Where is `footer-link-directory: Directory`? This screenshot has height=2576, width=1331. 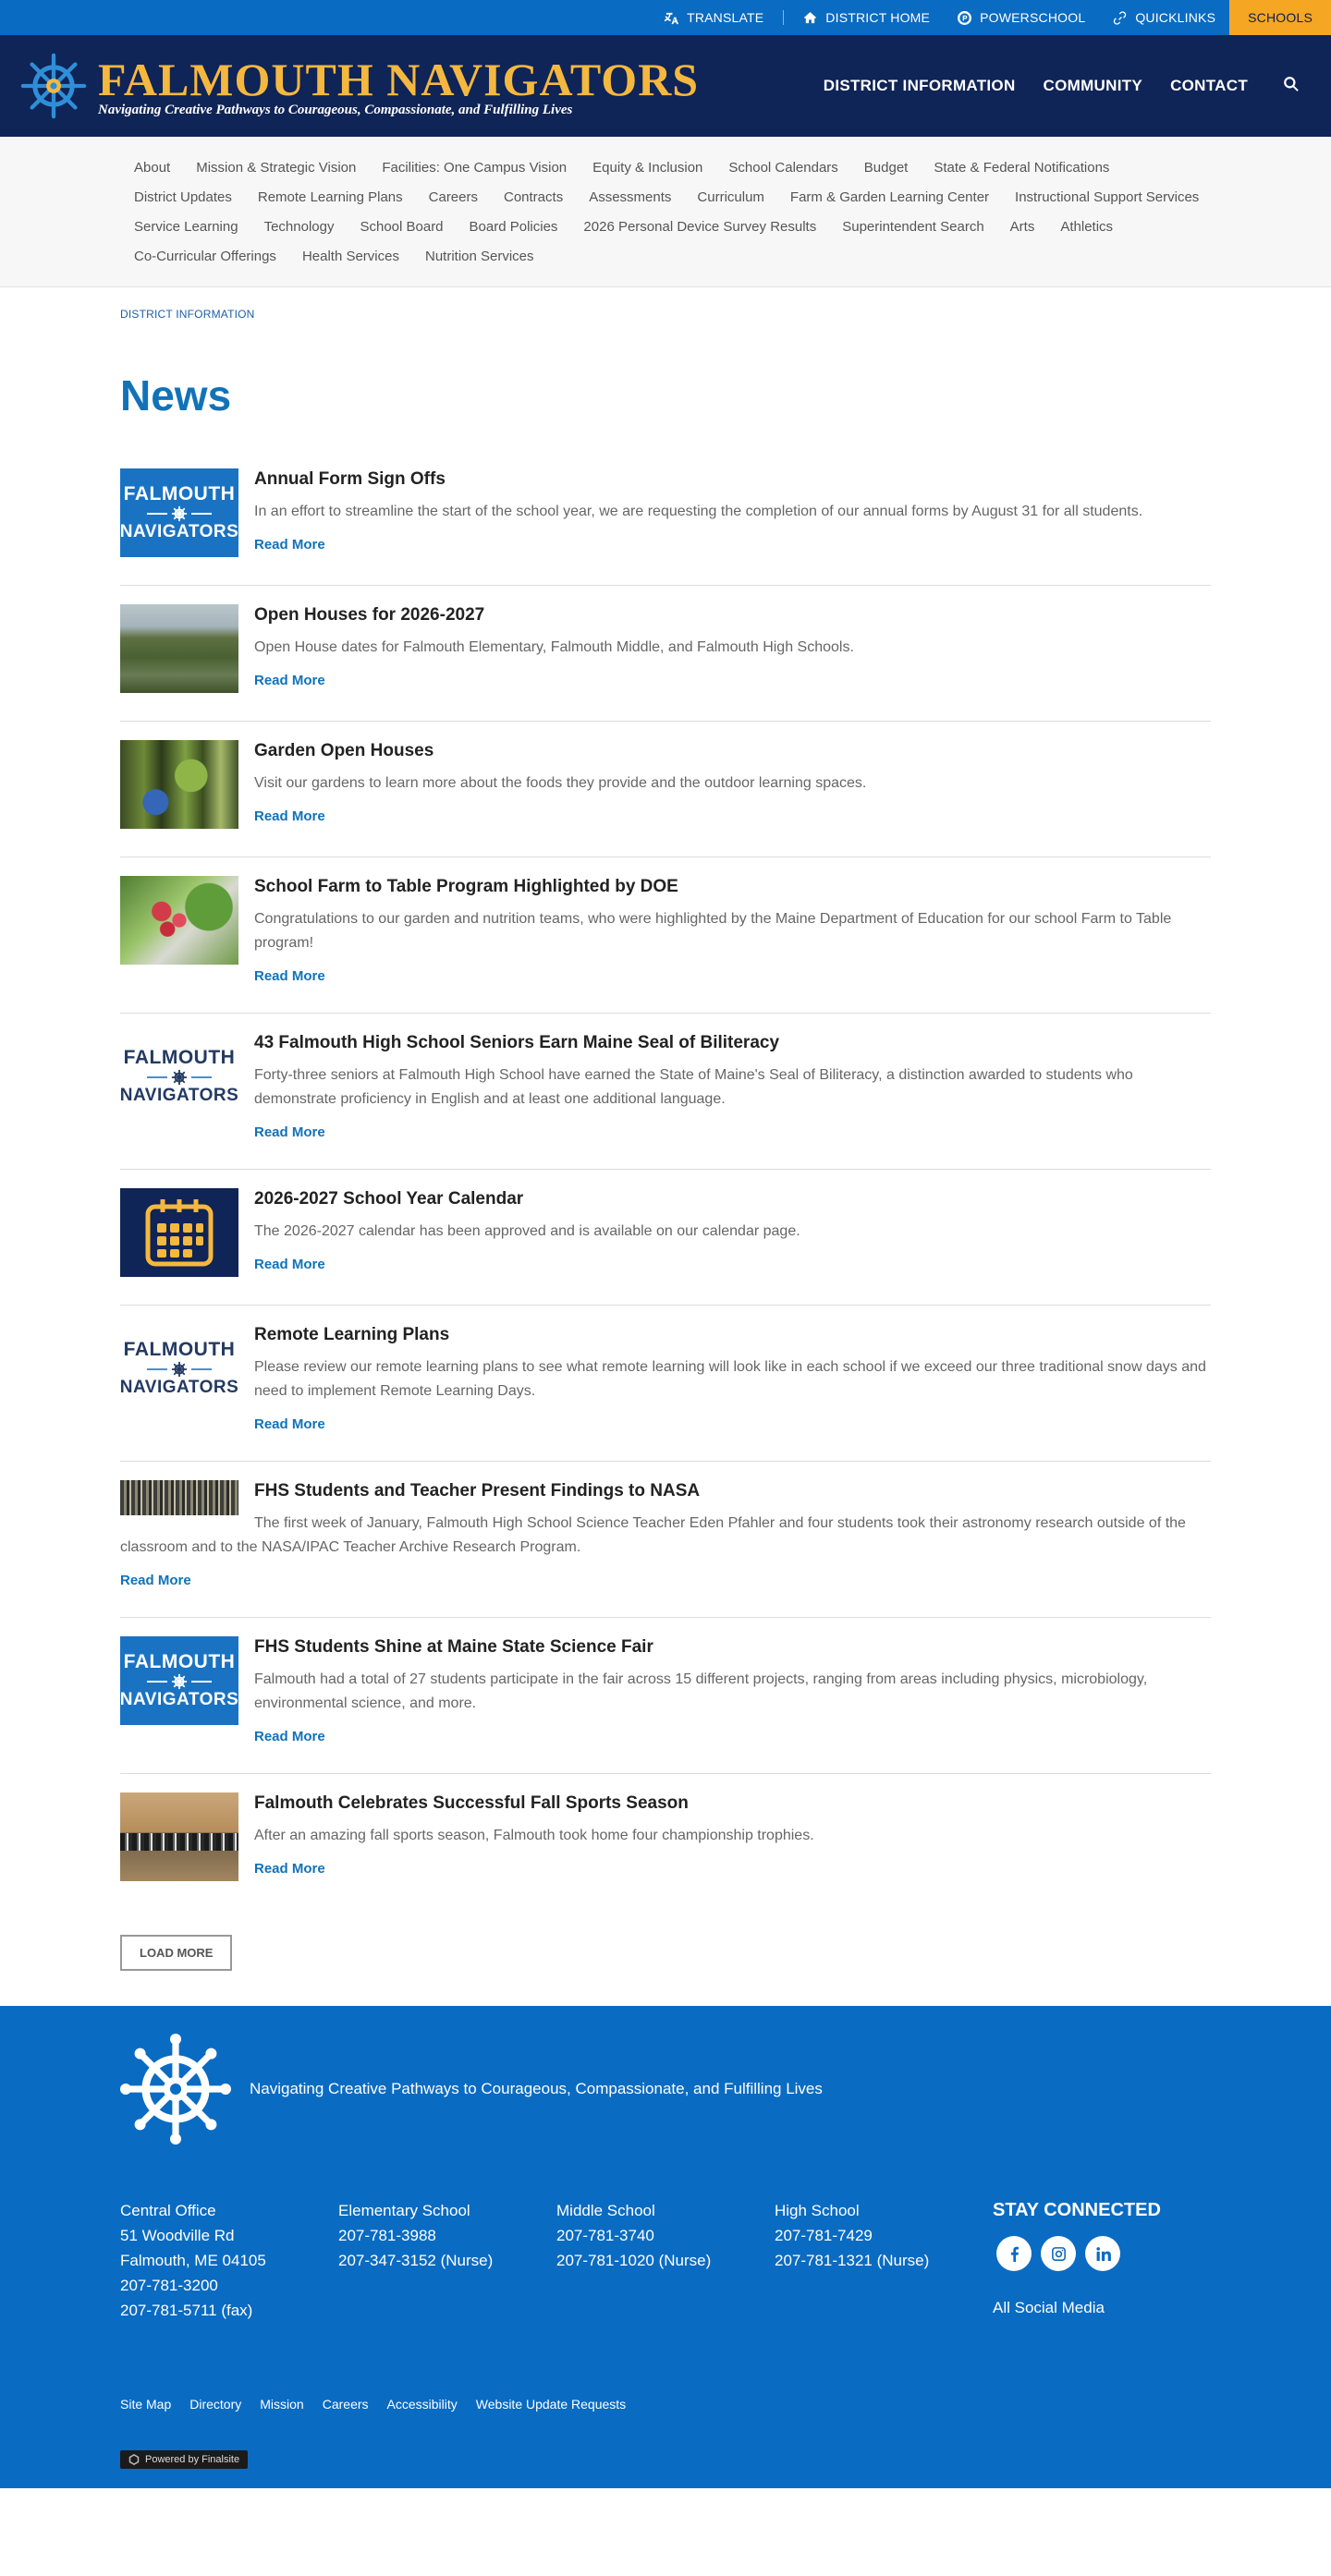 footer-link-directory: Directory is located at coordinates (215, 2404).